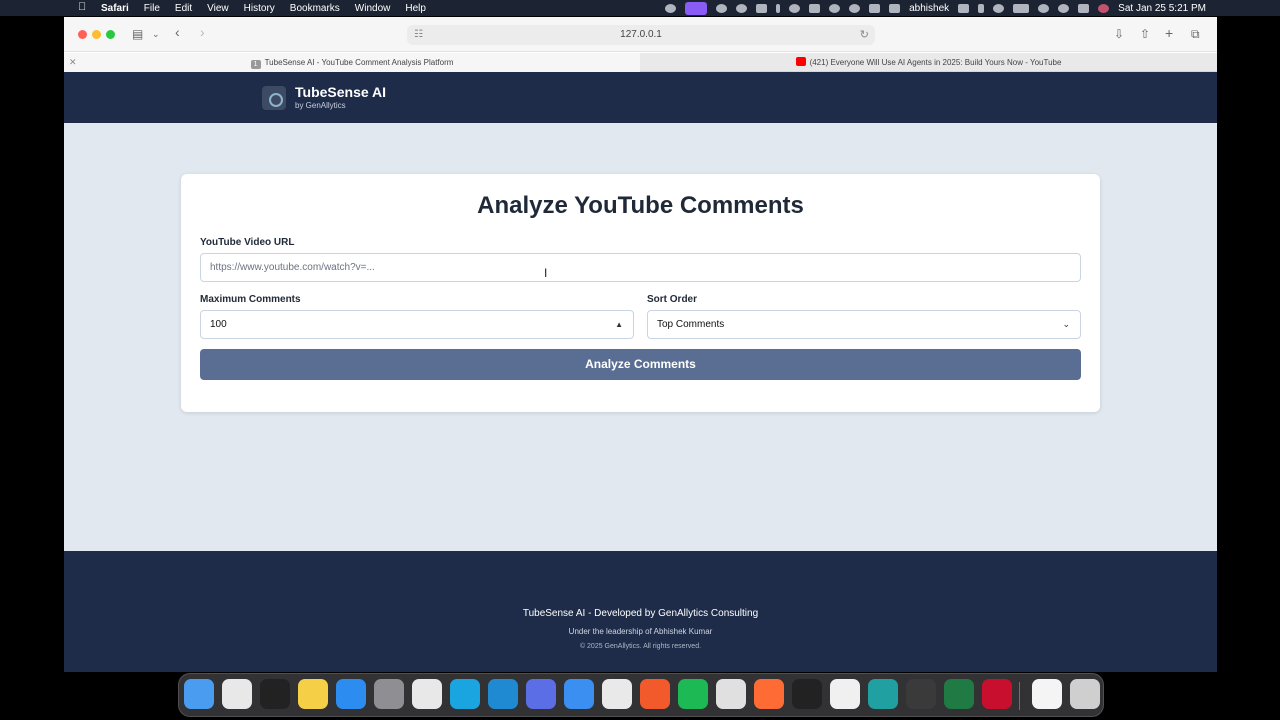 This screenshot has width=1280, height=720. Describe the element at coordinates (237, 694) in the screenshot. I see `launchpad-icon` at that location.